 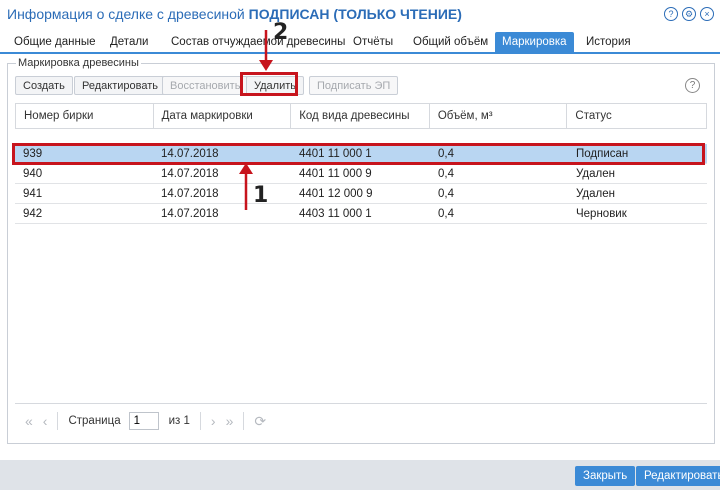 I want to click on table-row: 941 14.07.2018 4401 12 000 9 0,4 Удален, so click(x=361, y=194).